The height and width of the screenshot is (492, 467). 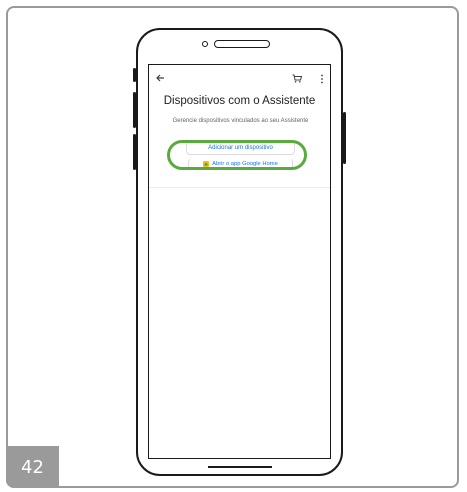 I want to click on camera-dot, so click(x=205, y=44).